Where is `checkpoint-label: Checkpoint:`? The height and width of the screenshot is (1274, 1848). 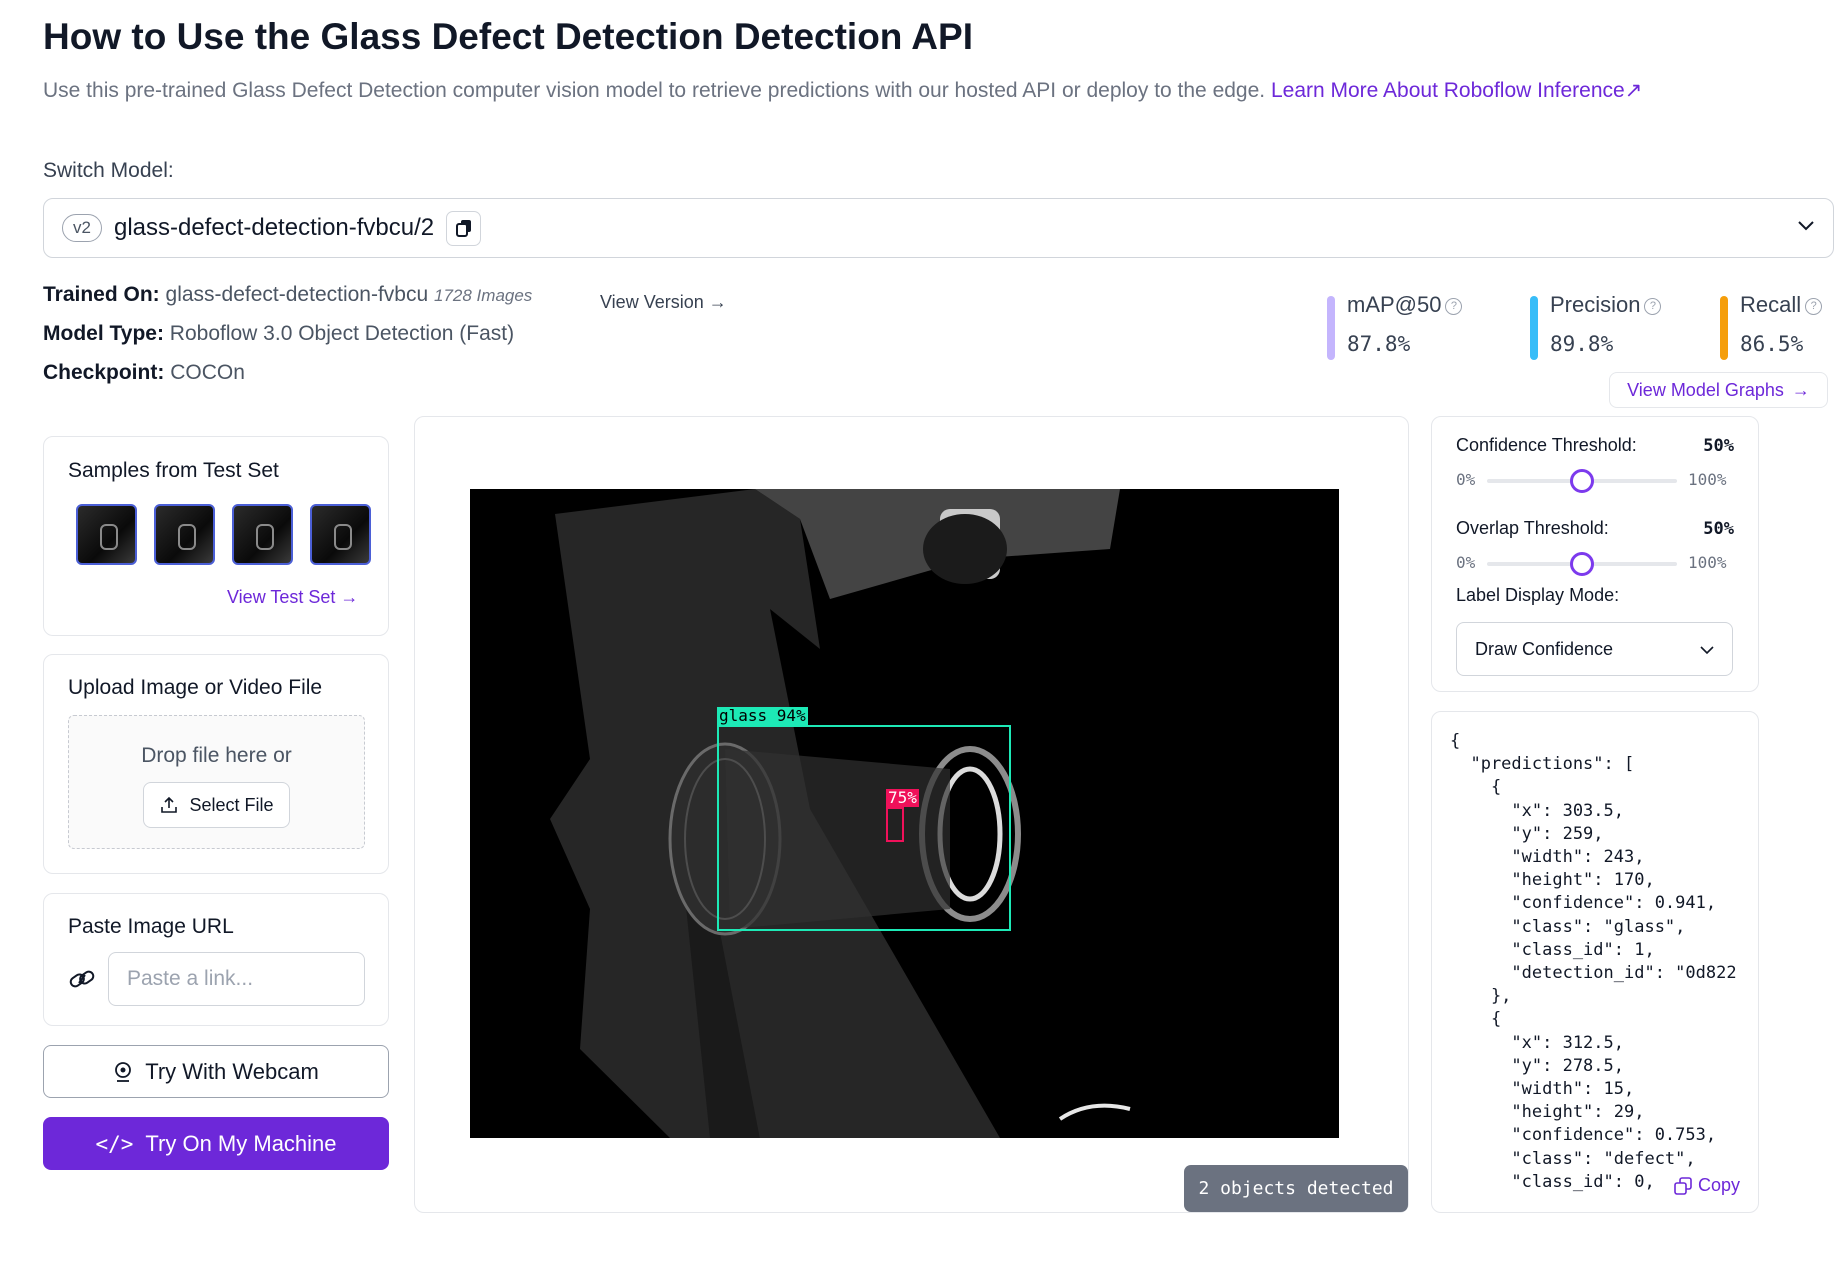 checkpoint-label: Checkpoint: is located at coordinates (104, 372).